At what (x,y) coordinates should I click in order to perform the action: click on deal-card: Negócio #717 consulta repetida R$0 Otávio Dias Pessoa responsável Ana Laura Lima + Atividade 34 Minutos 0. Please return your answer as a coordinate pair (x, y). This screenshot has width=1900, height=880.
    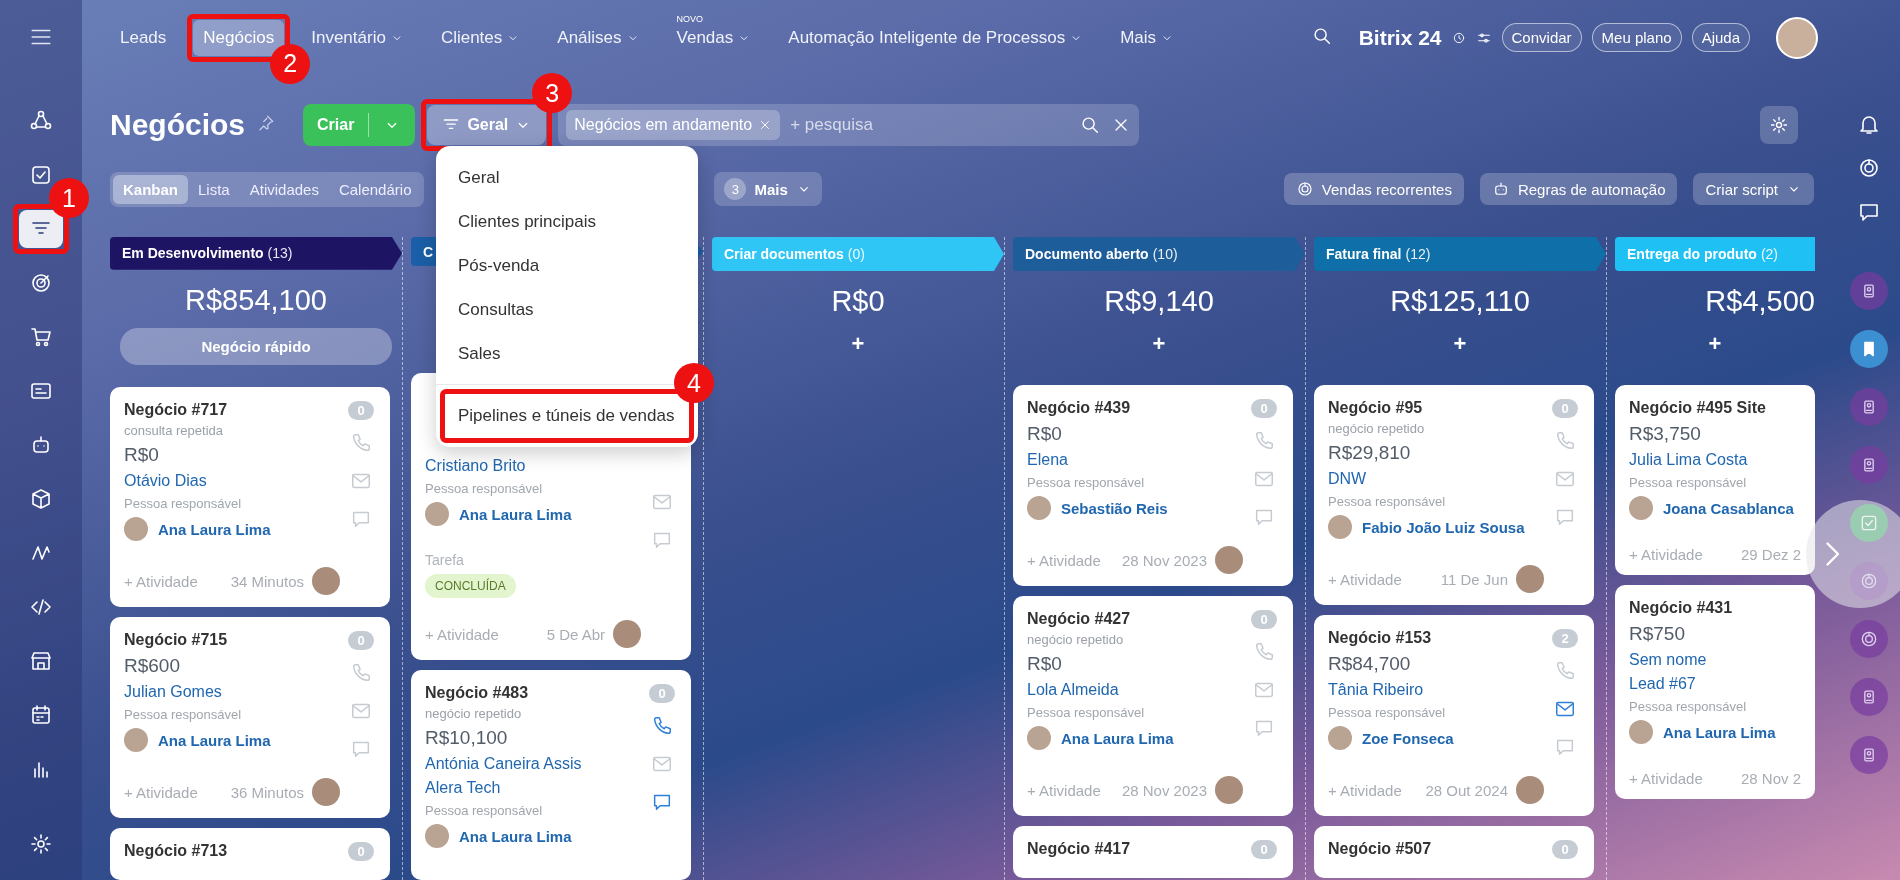
    Looking at the image, I should click on (250, 497).